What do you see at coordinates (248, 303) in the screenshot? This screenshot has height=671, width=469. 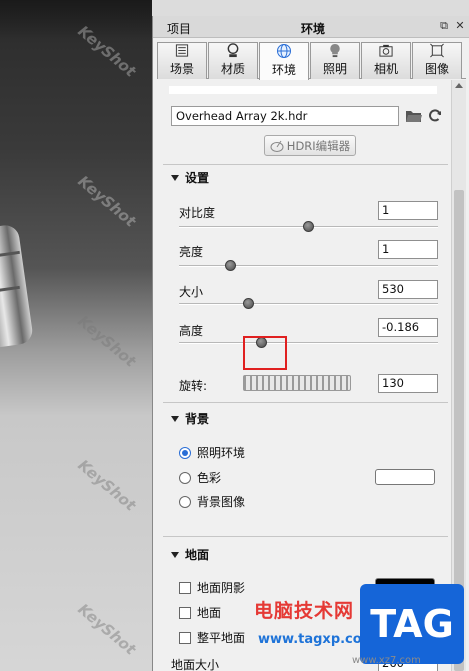 I see `size-slider-knob` at bounding box center [248, 303].